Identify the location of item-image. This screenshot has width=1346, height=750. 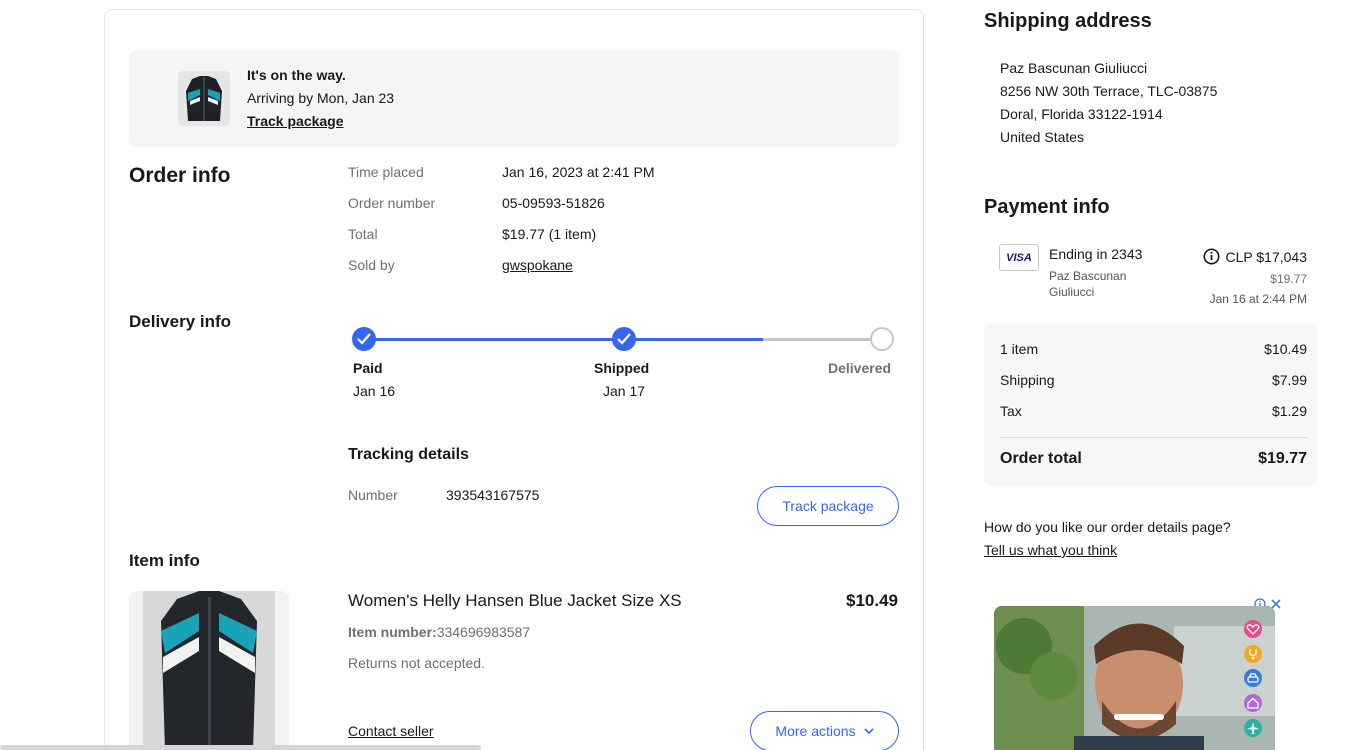
(209, 670).